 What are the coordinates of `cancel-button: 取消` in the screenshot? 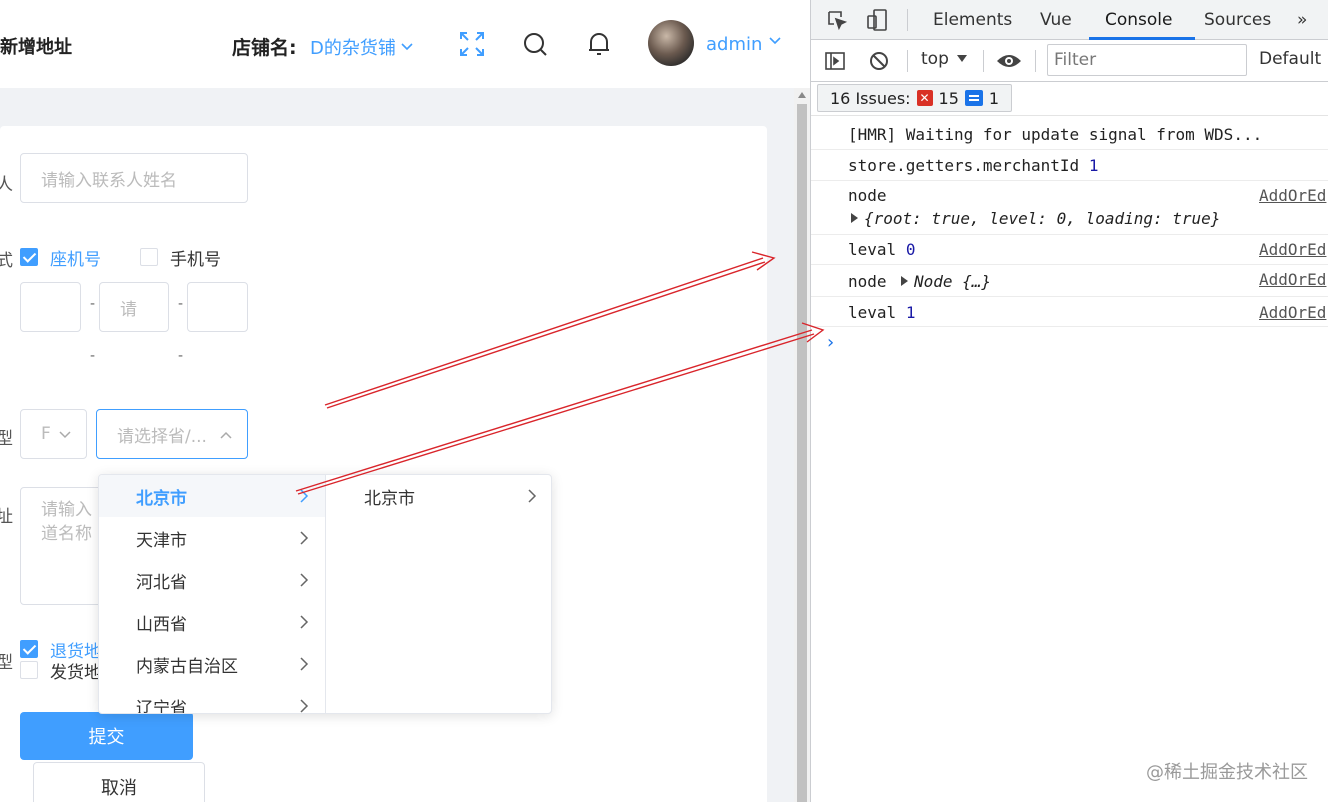 It's located at (119, 782).